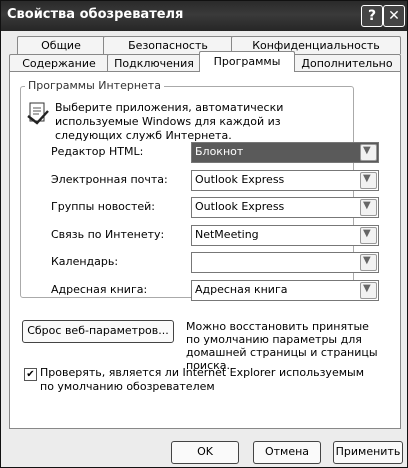 This screenshot has height=468, width=408. Describe the element at coordinates (30, 374) in the screenshot. I see `default-browser-checkbox: ✔` at that location.